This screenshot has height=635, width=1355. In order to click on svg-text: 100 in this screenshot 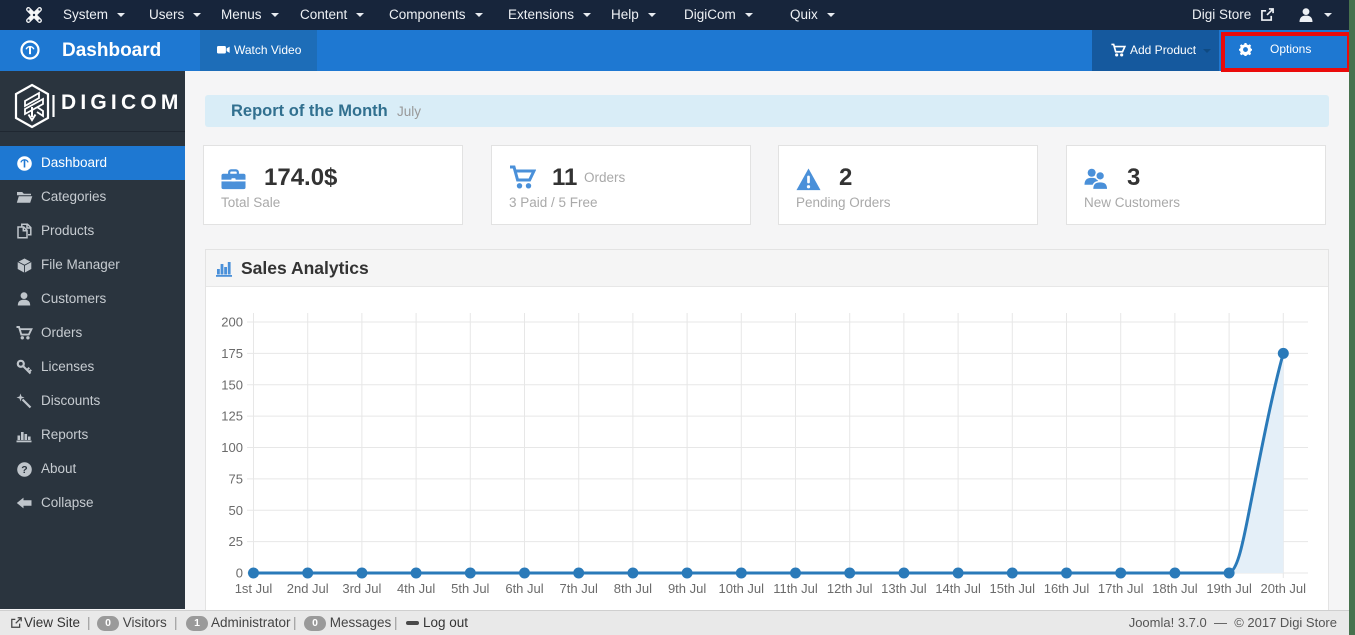, I will do `click(232, 447)`.